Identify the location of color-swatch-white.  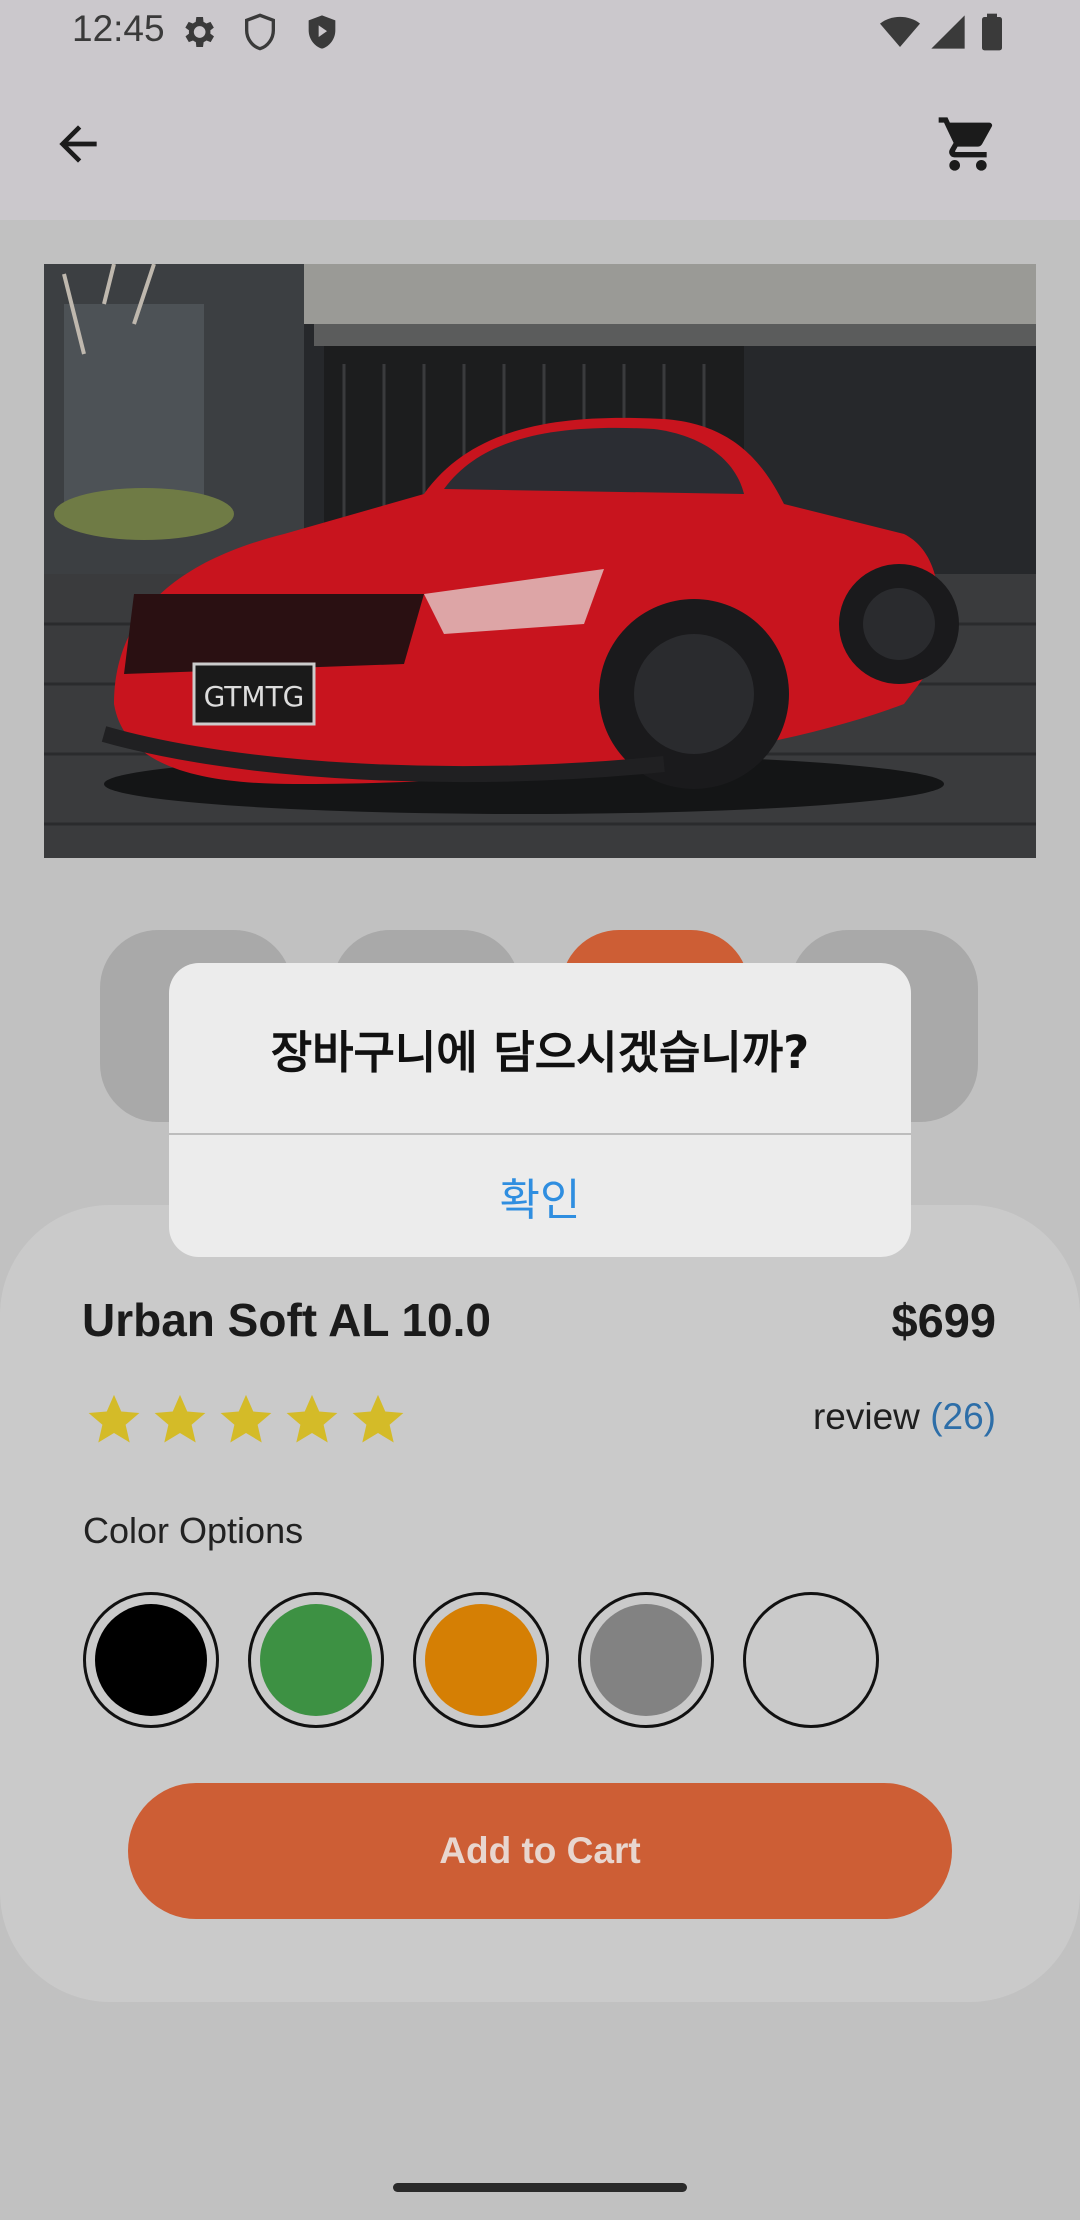
(811, 1660).